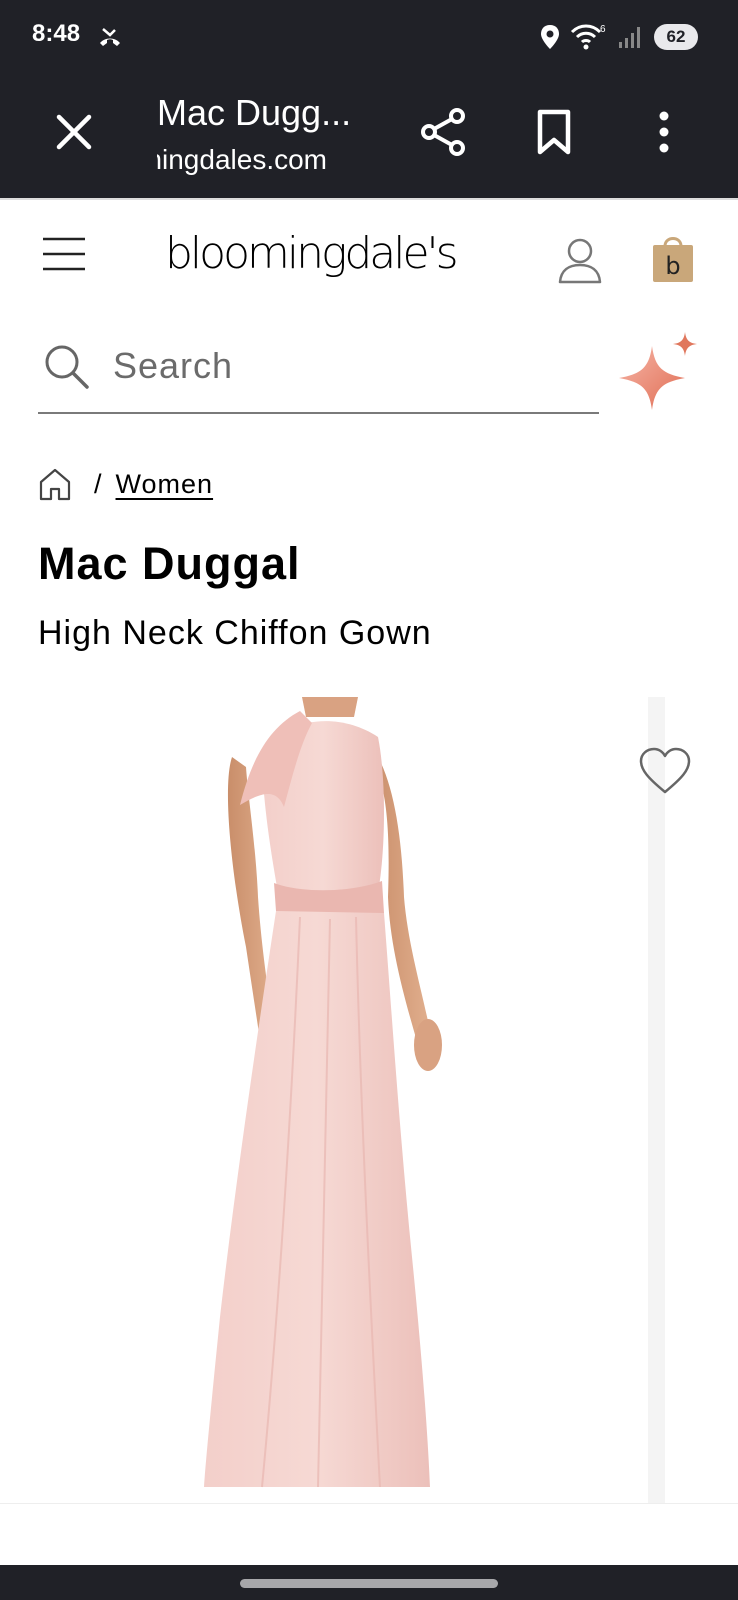 The height and width of the screenshot is (1600, 738). I want to click on gesture-handle, so click(369, 1583).